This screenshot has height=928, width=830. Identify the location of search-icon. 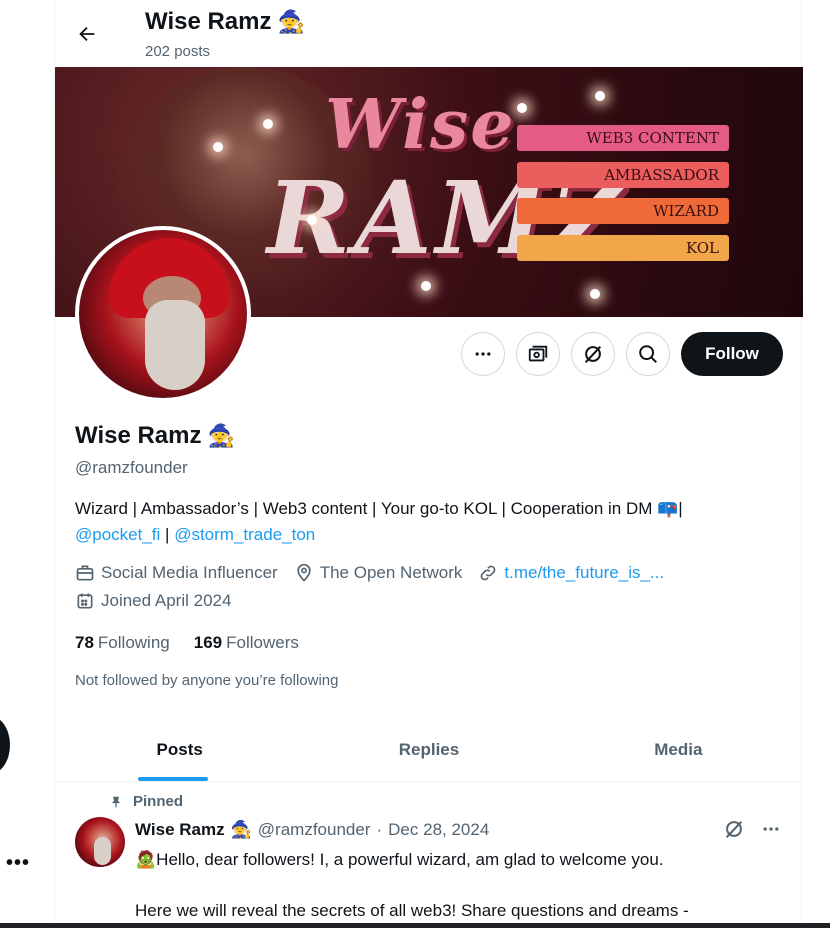
(648, 354).